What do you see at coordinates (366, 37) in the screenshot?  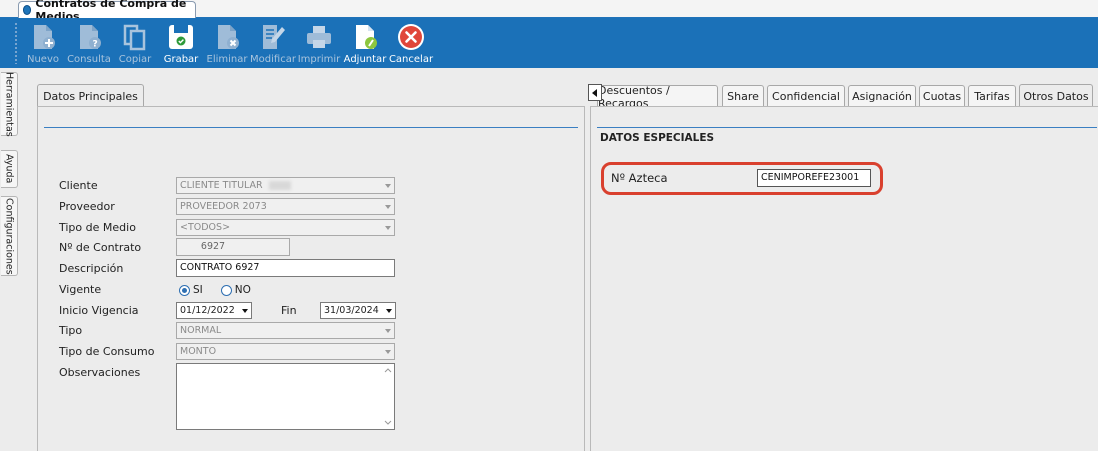 I see `attach-document-icon` at bounding box center [366, 37].